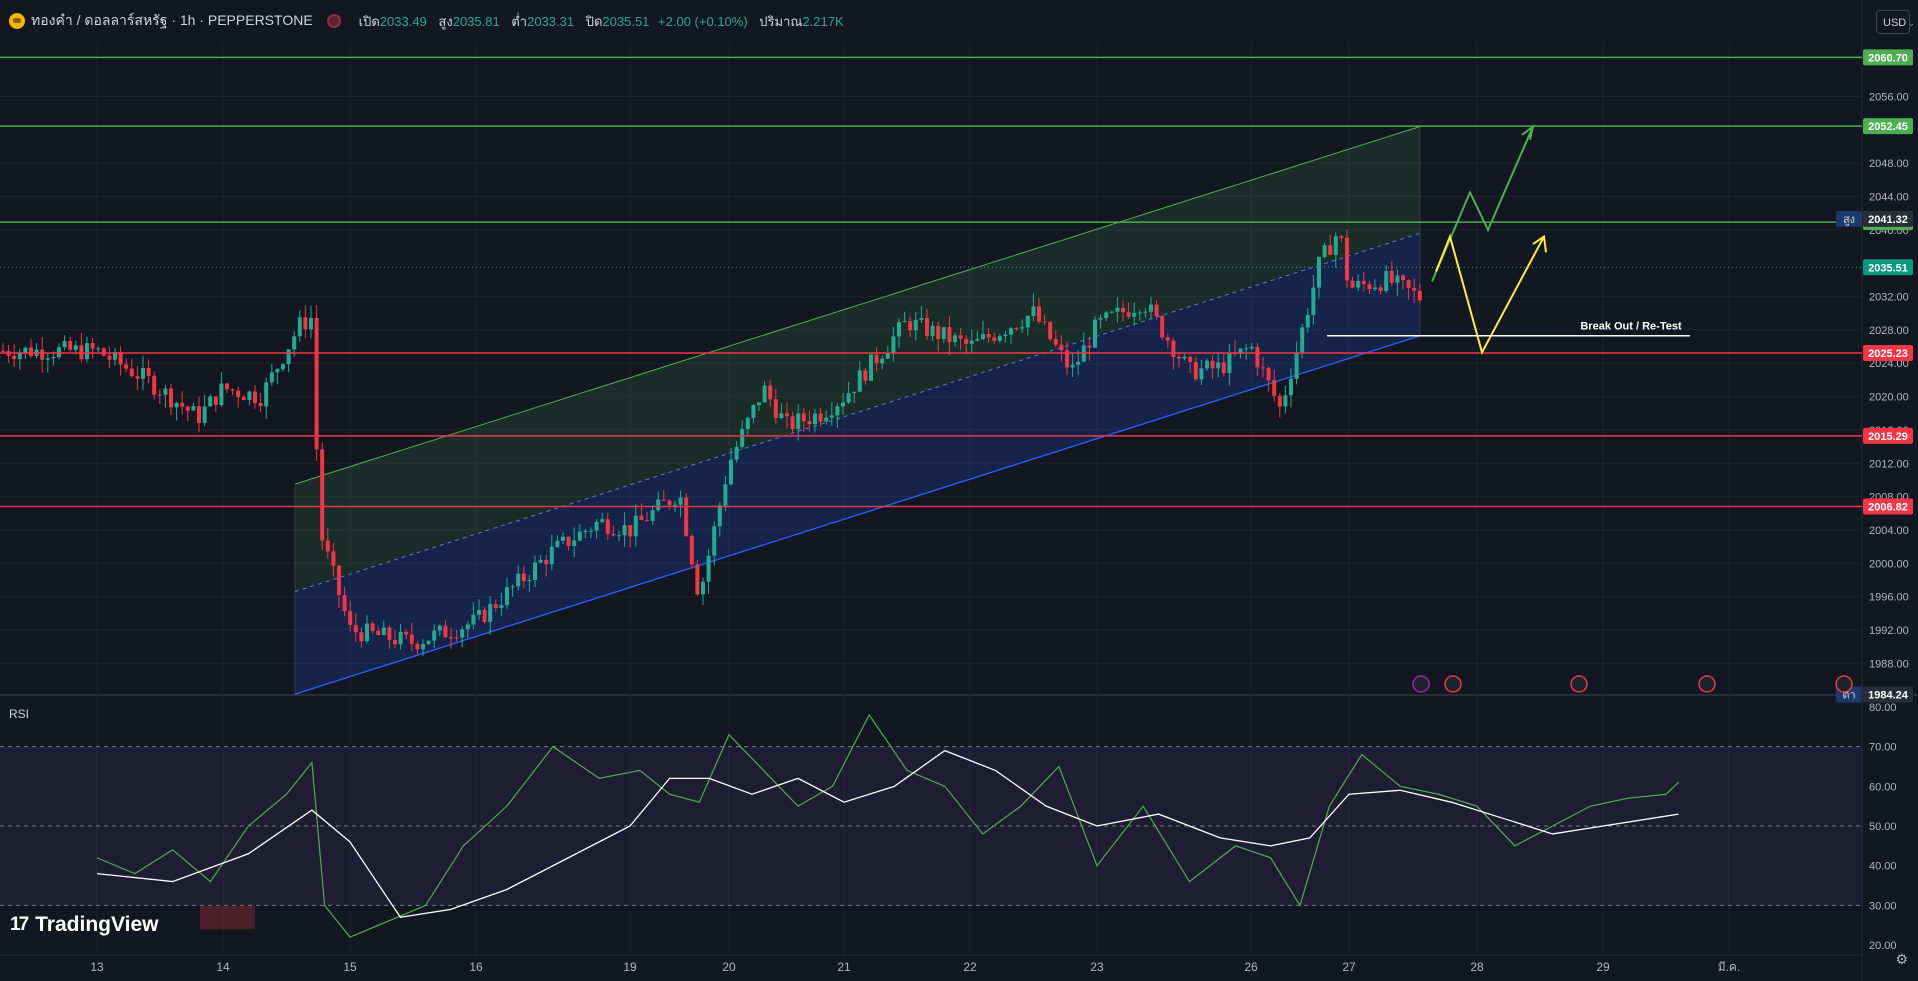  What do you see at coordinates (1901, 959) in the screenshot?
I see `settings-gear-icon: ⚙` at bounding box center [1901, 959].